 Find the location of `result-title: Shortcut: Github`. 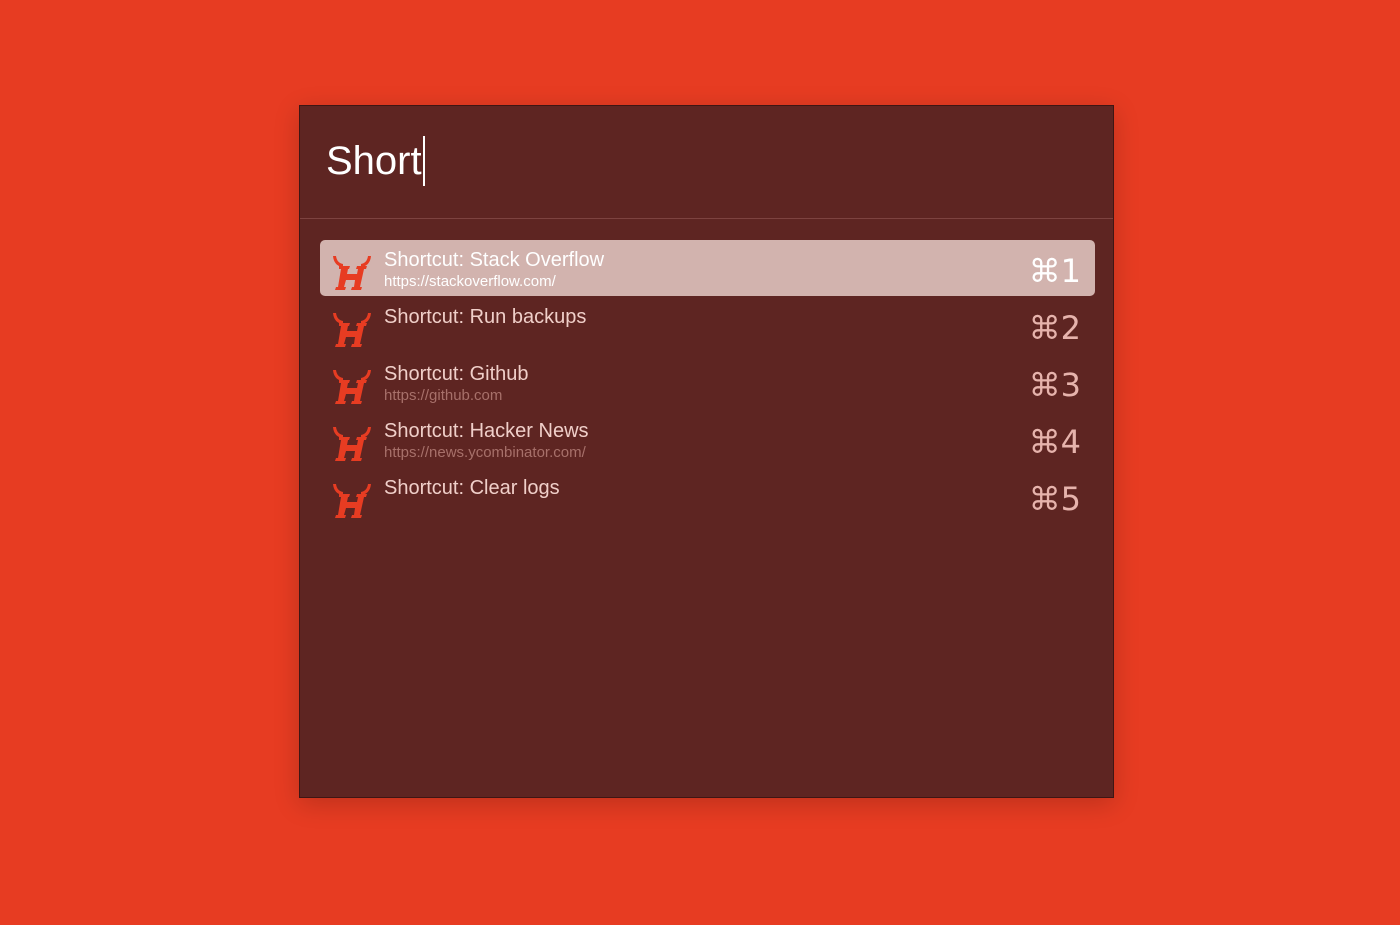

result-title: Shortcut: Github is located at coordinates (456, 374).